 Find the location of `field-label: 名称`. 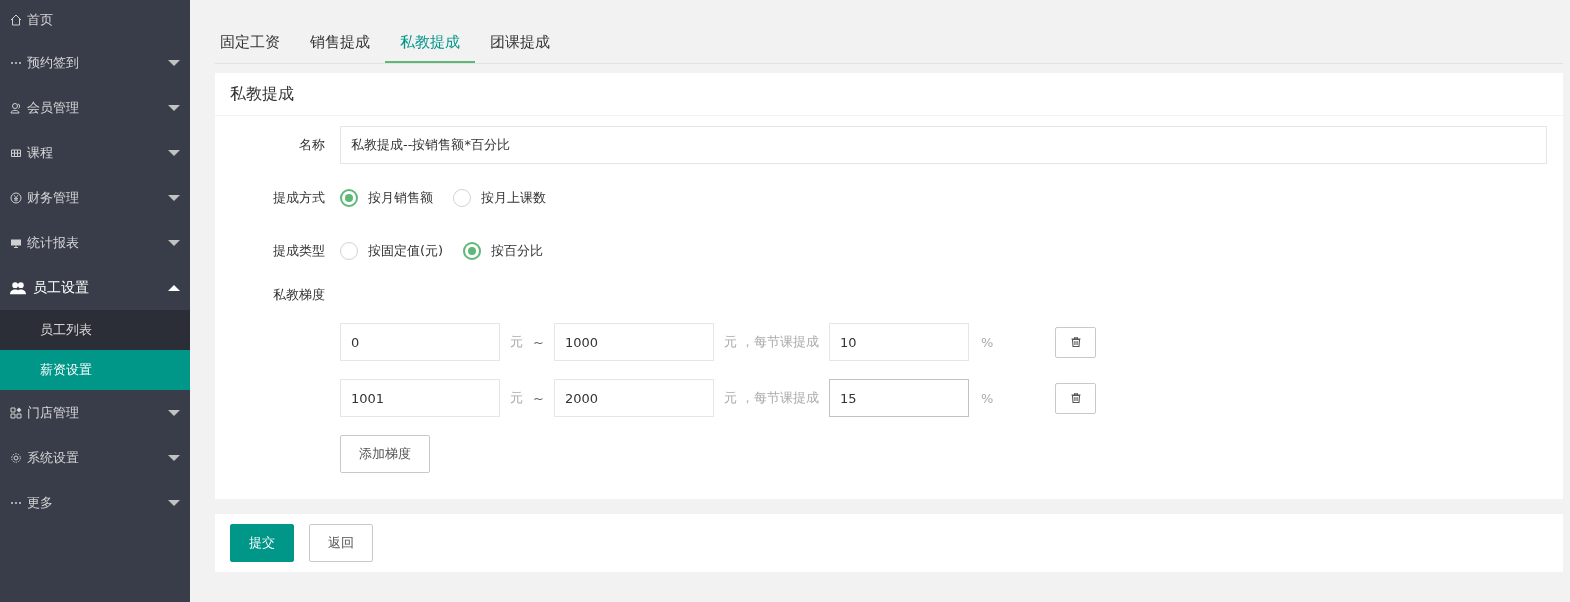

field-label: 名称 is located at coordinates (312, 145).